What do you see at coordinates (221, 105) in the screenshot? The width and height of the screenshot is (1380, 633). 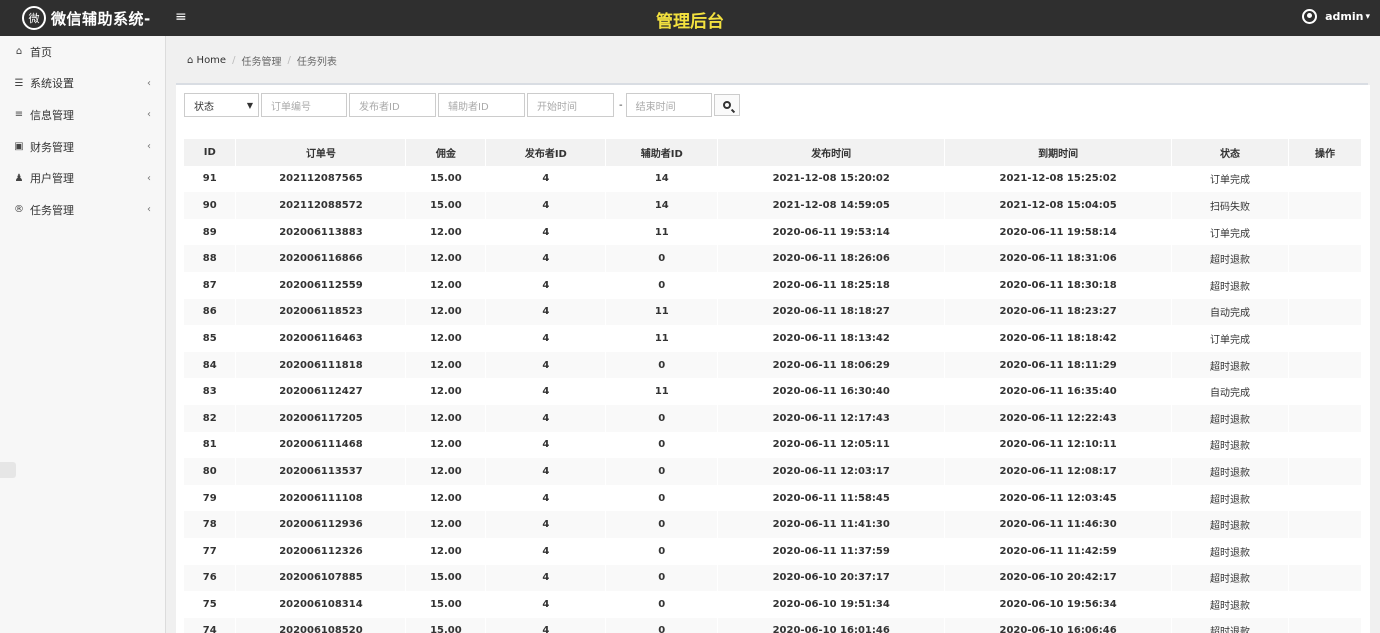 I see `status-select: 状态 ▼` at bounding box center [221, 105].